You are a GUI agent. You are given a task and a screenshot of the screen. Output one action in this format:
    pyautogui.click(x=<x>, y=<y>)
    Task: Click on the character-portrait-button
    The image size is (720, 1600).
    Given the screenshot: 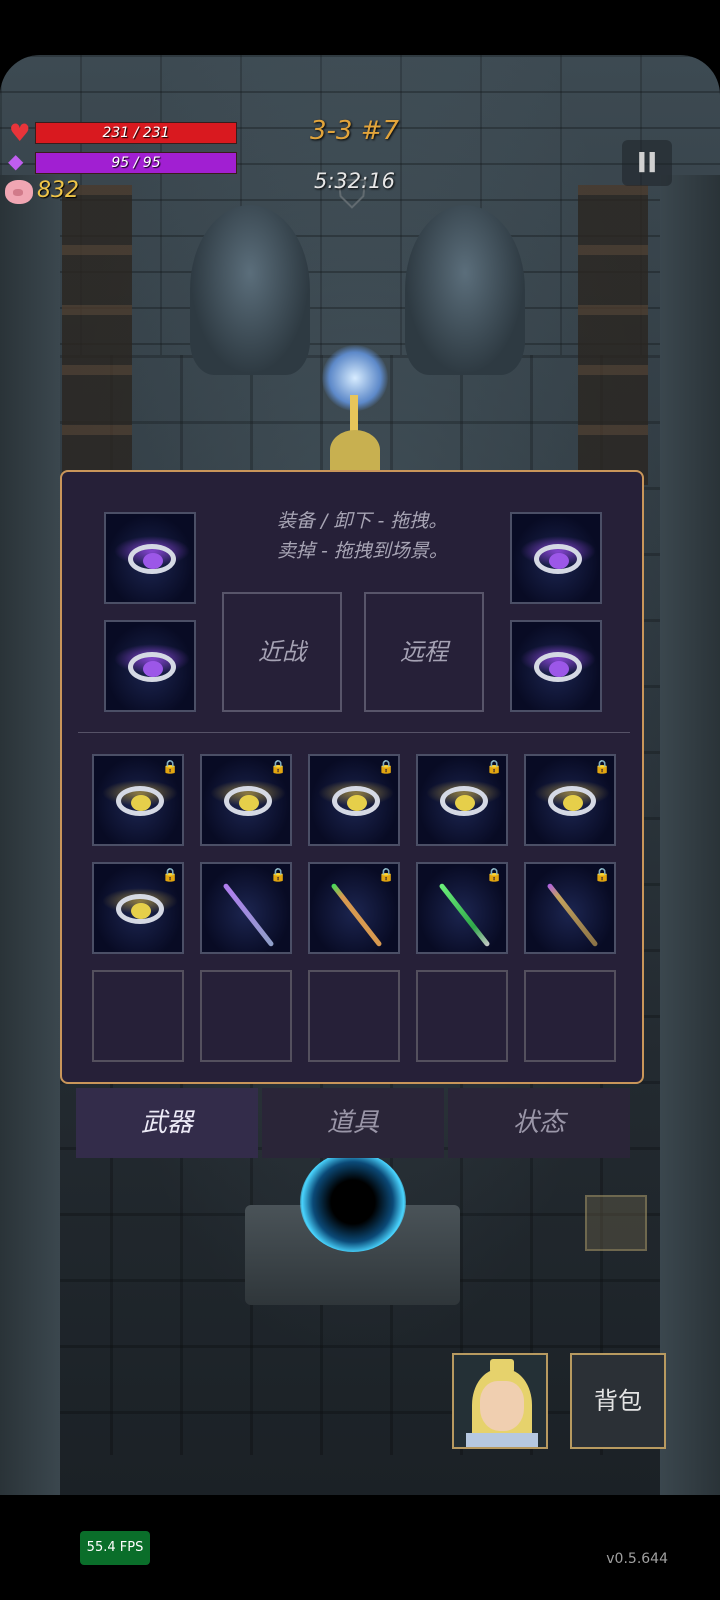 What is the action you would take?
    pyautogui.click(x=500, y=1401)
    